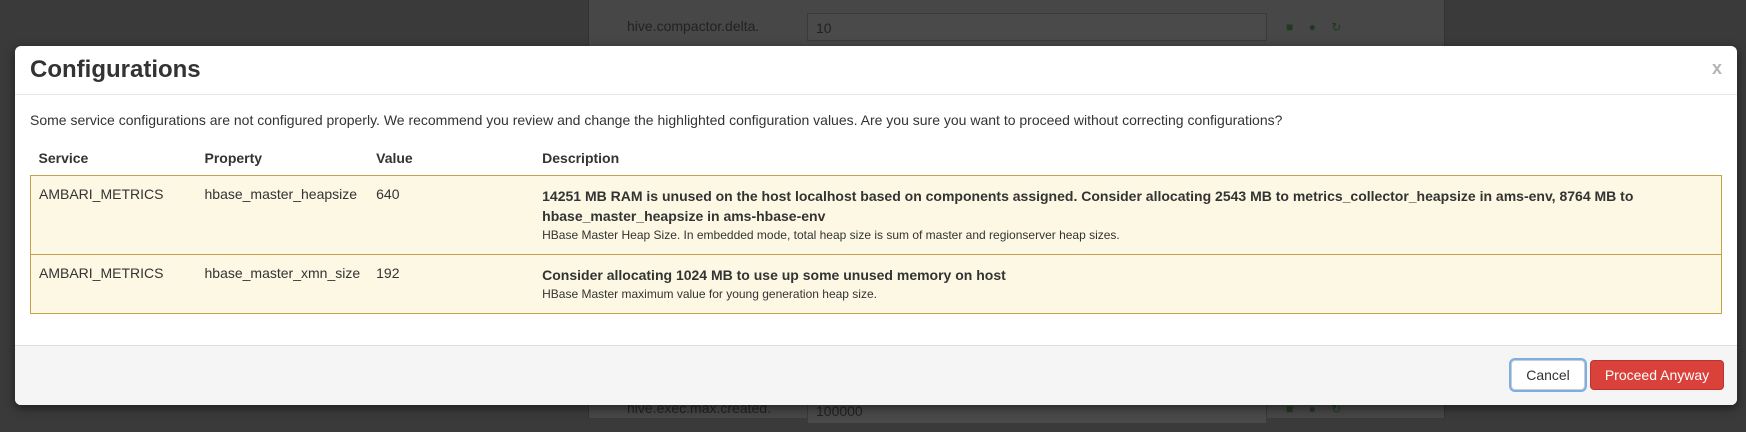 The width and height of the screenshot is (1746, 432). I want to click on plus-circle-icon: ●, so click(1312, 27).